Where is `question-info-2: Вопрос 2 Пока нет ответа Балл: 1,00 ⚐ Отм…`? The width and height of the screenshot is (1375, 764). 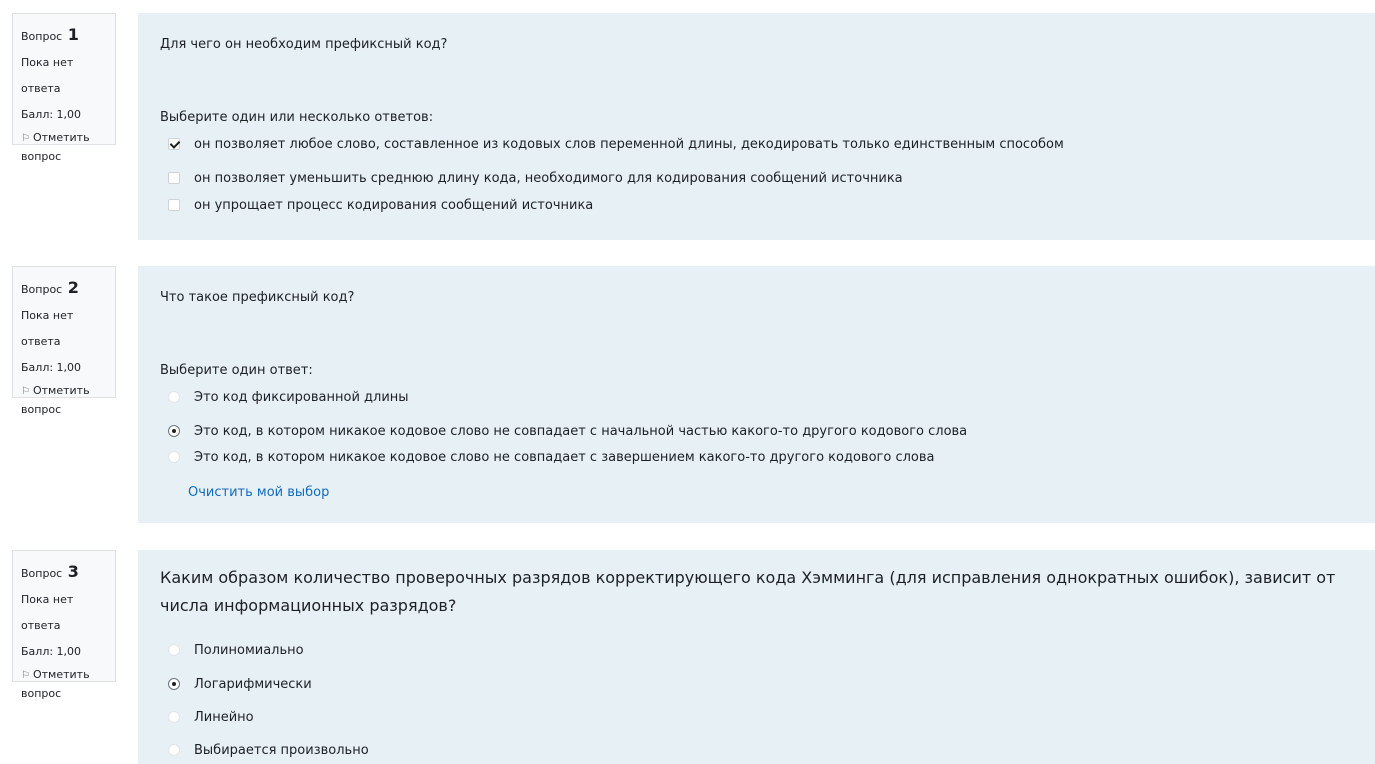
question-info-2: Вопрос 2 Пока нет ответа Балл: 1,00 ⚐ Отм… is located at coordinates (64, 341).